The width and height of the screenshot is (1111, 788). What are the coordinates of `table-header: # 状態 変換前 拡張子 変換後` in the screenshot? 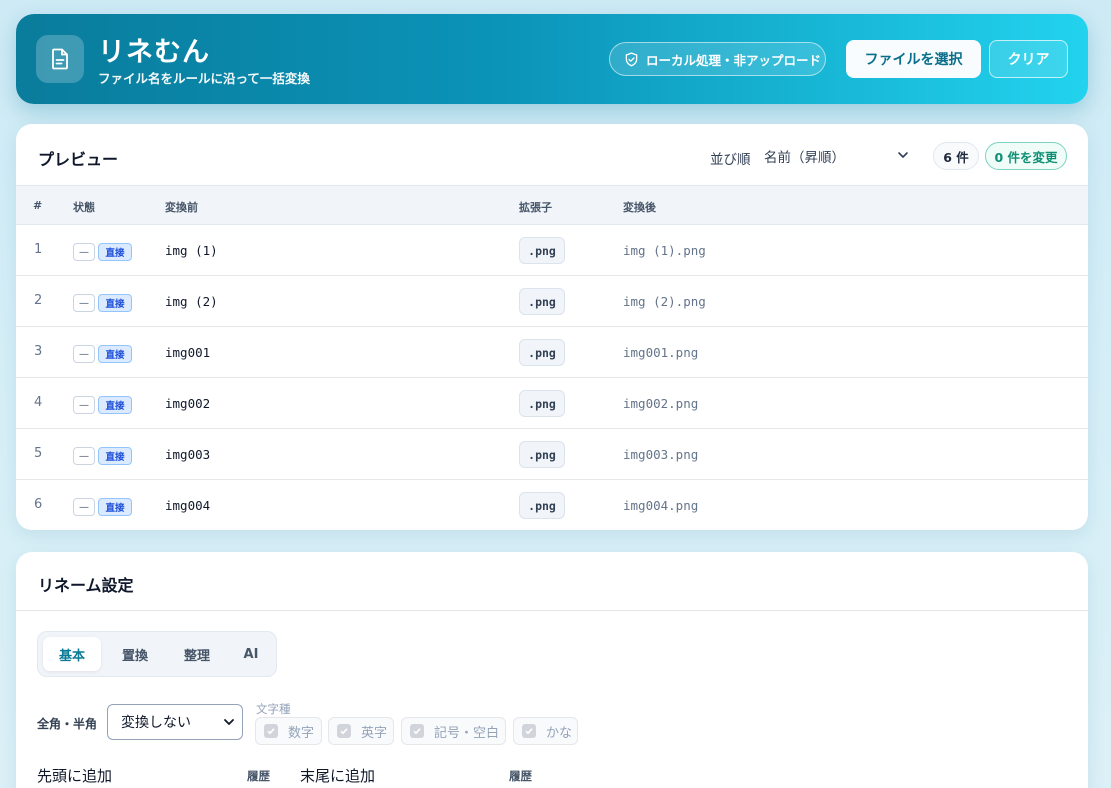 It's located at (552, 205).